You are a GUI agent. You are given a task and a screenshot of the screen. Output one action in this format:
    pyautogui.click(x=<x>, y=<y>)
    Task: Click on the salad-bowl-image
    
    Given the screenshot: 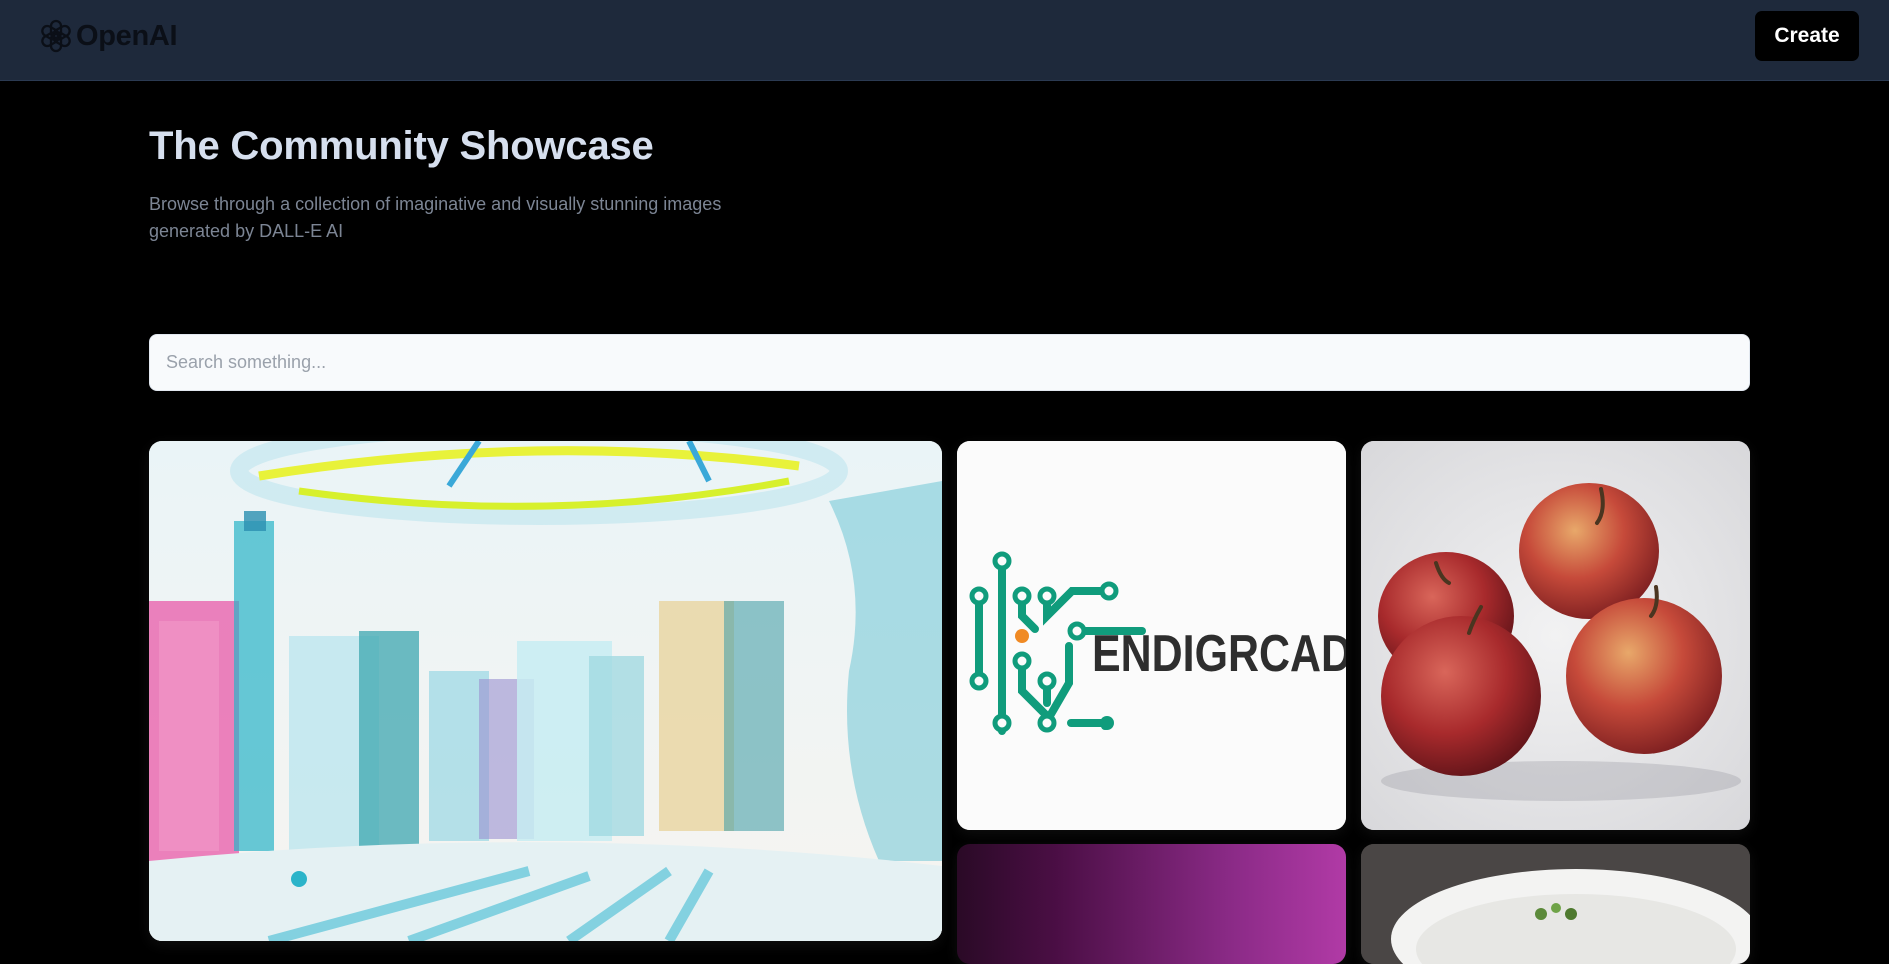 What is the action you would take?
    pyautogui.click(x=1555, y=904)
    